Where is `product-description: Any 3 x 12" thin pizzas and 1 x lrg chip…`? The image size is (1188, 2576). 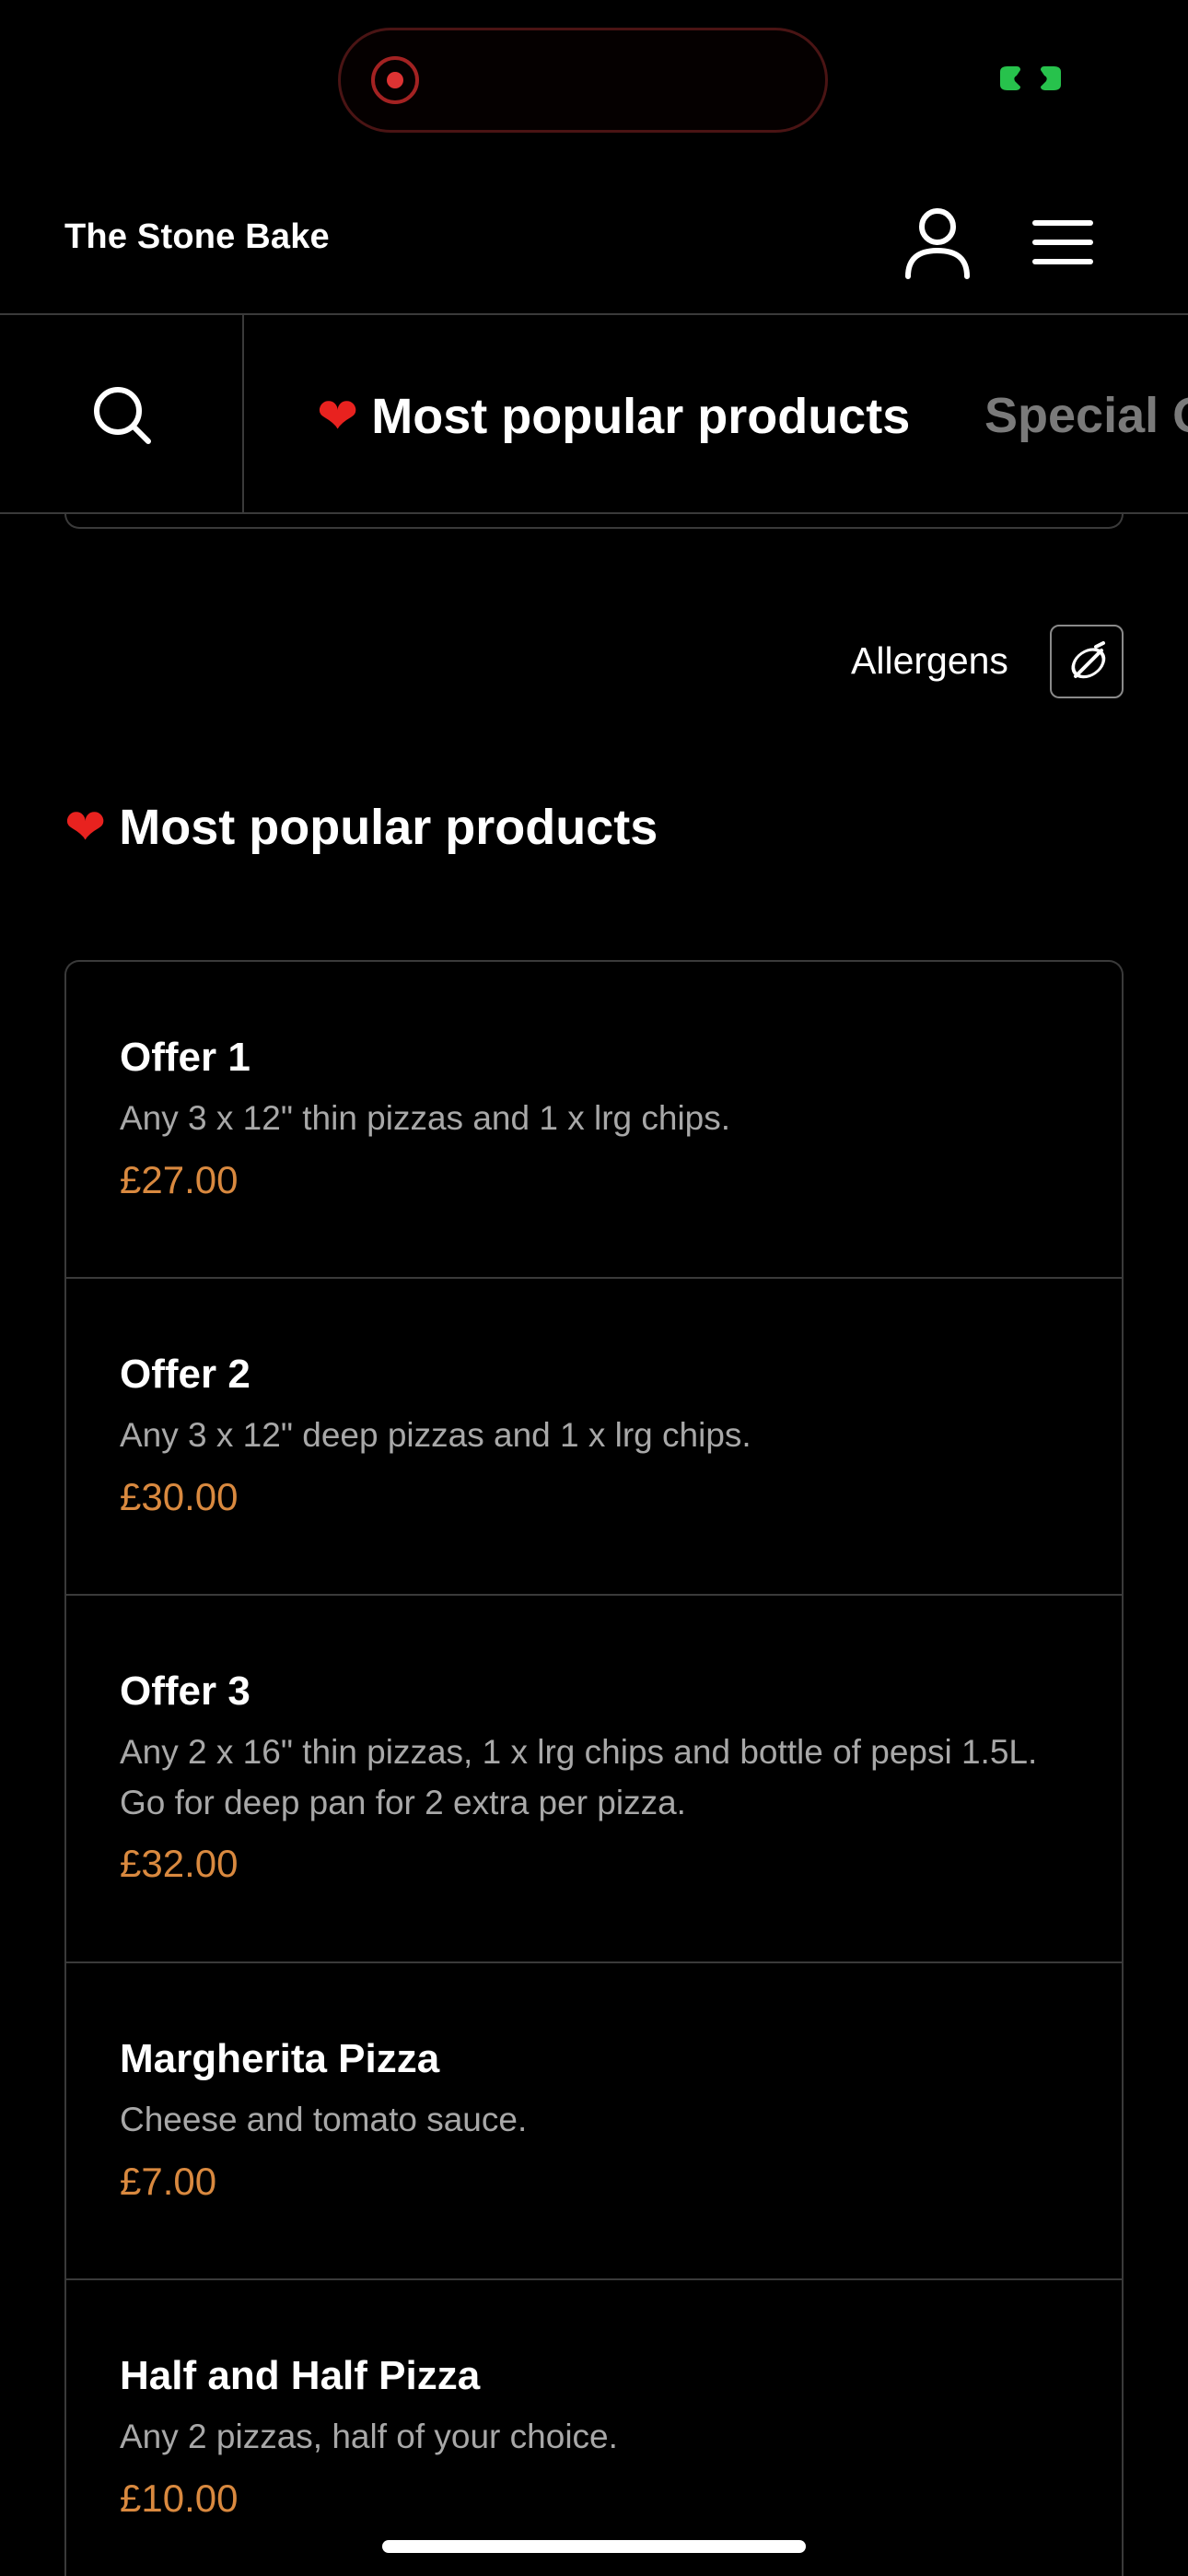 product-description: Any 3 x 12" thin pizzas and 1 x lrg chip… is located at coordinates (425, 1117).